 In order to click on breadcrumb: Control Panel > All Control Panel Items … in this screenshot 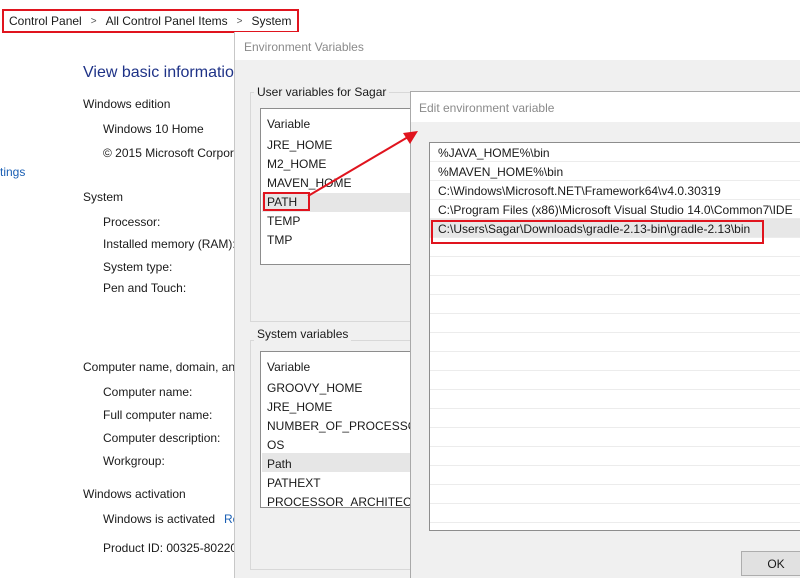, I will do `click(151, 21)`.